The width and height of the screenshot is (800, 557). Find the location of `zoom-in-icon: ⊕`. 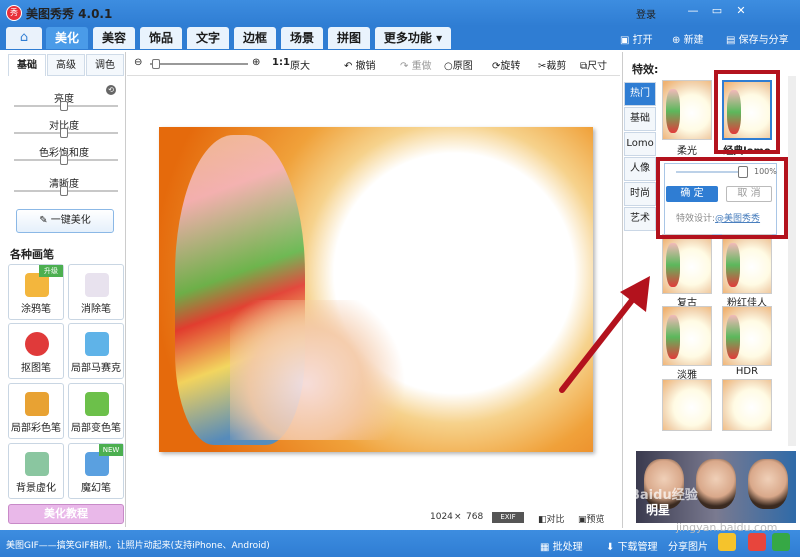

zoom-in-icon: ⊕ is located at coordinates (256, 62).